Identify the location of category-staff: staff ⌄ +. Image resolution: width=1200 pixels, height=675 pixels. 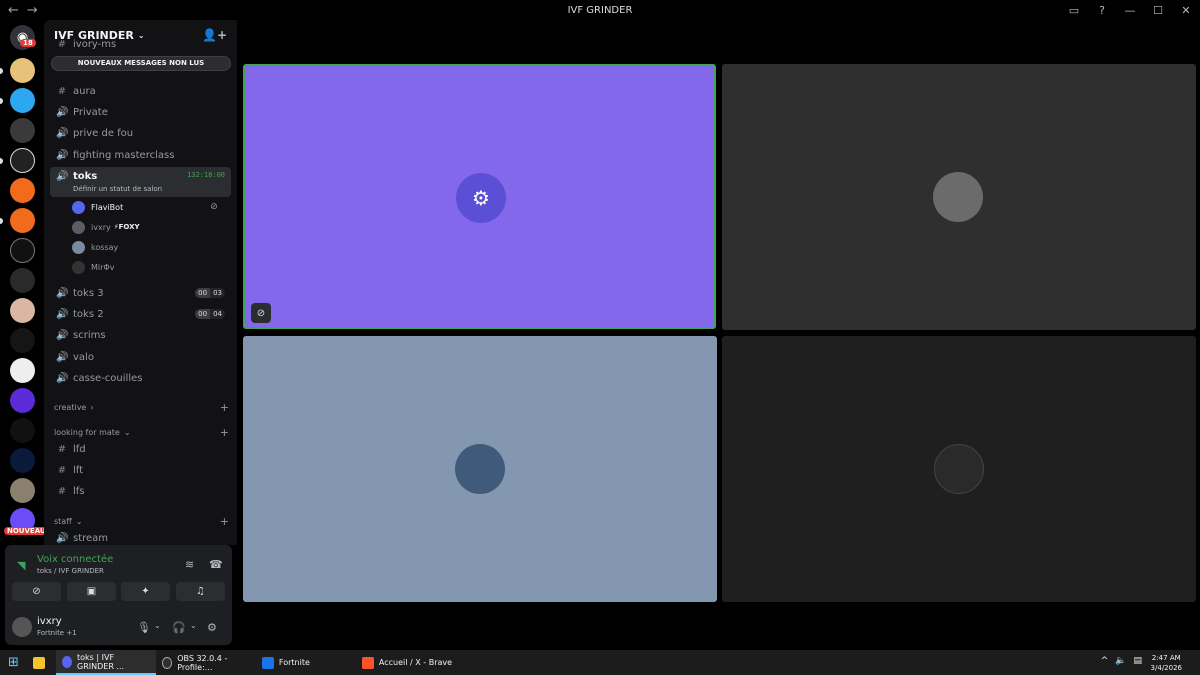
(141, 521).